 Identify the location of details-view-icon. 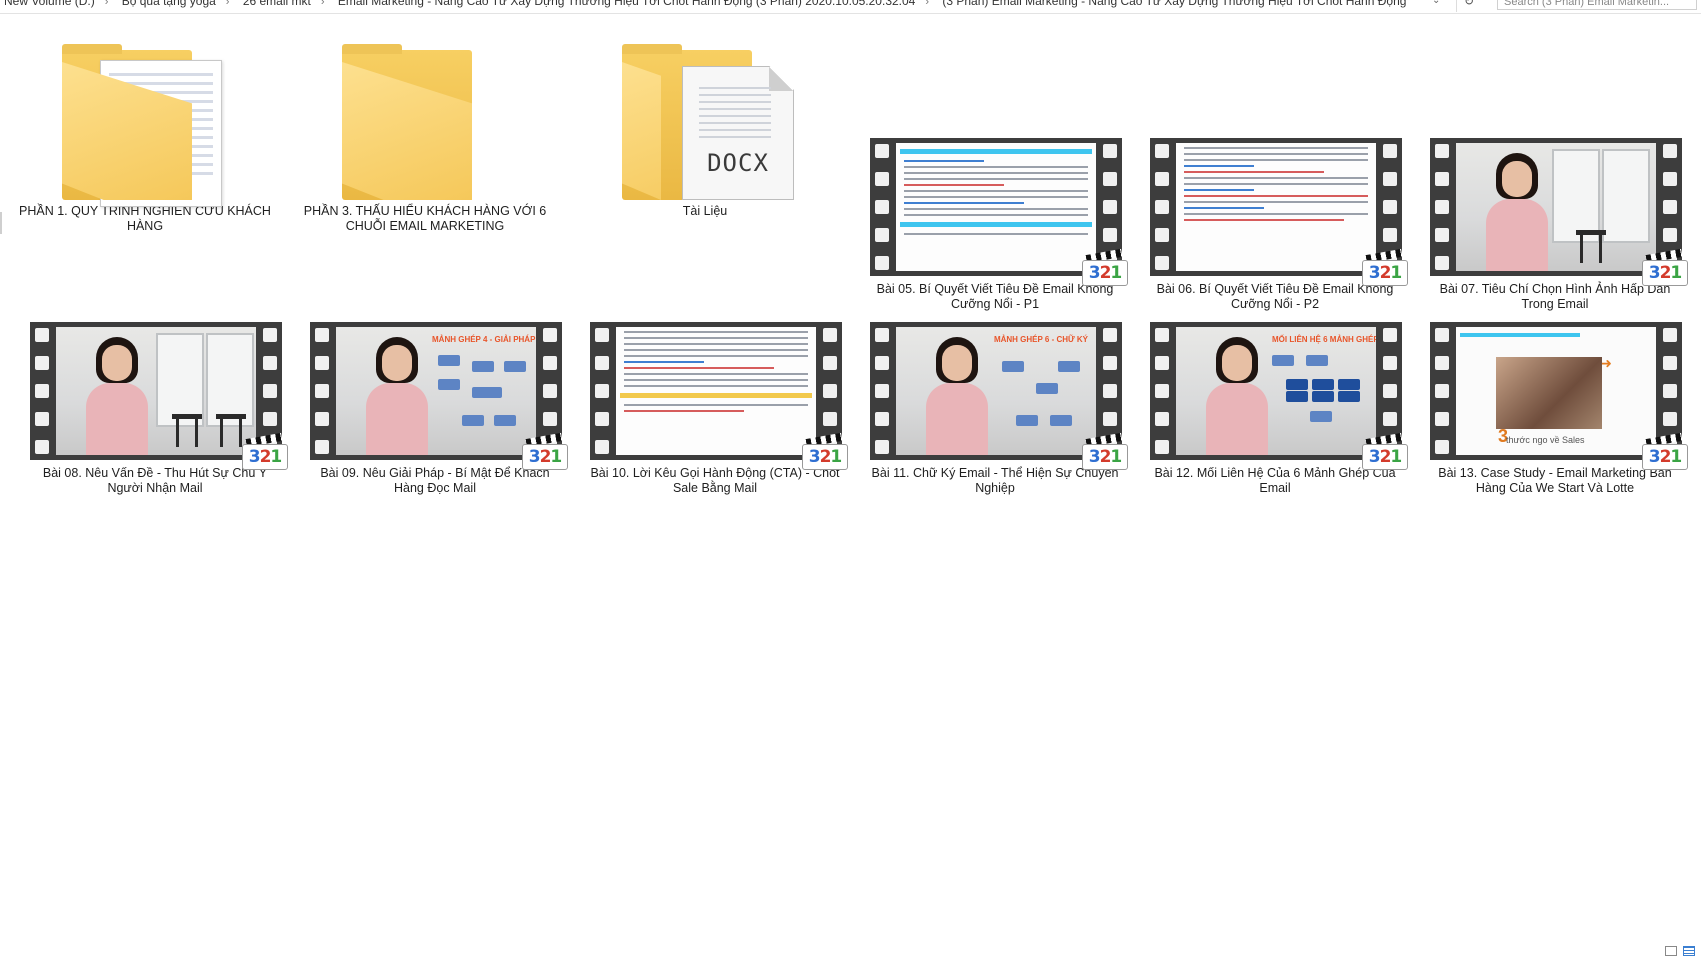
(1671, 951).